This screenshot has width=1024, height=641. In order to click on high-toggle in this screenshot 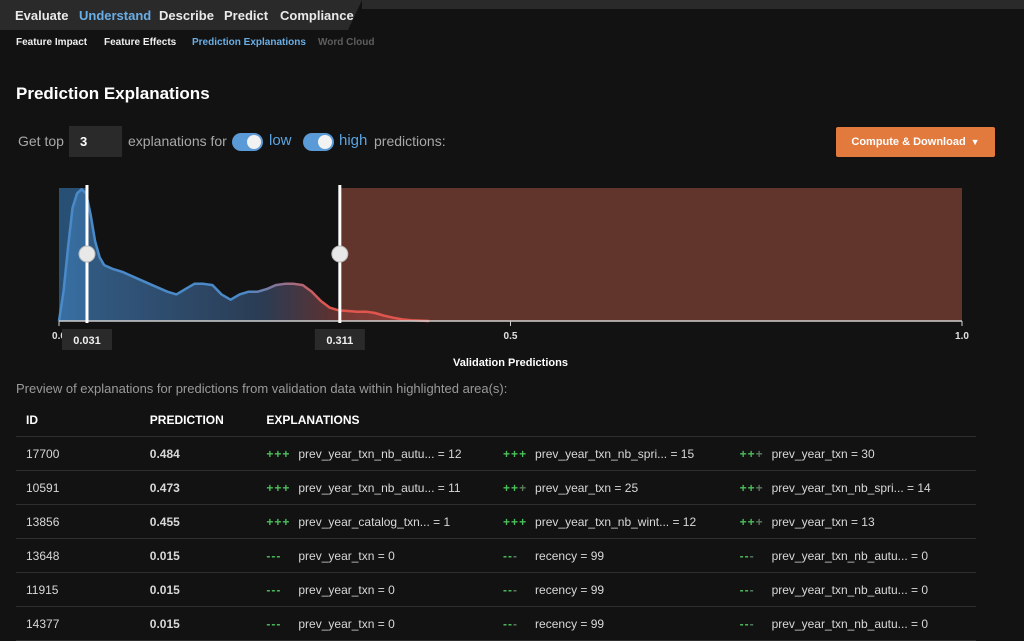, I will do `click(318, 142)`.